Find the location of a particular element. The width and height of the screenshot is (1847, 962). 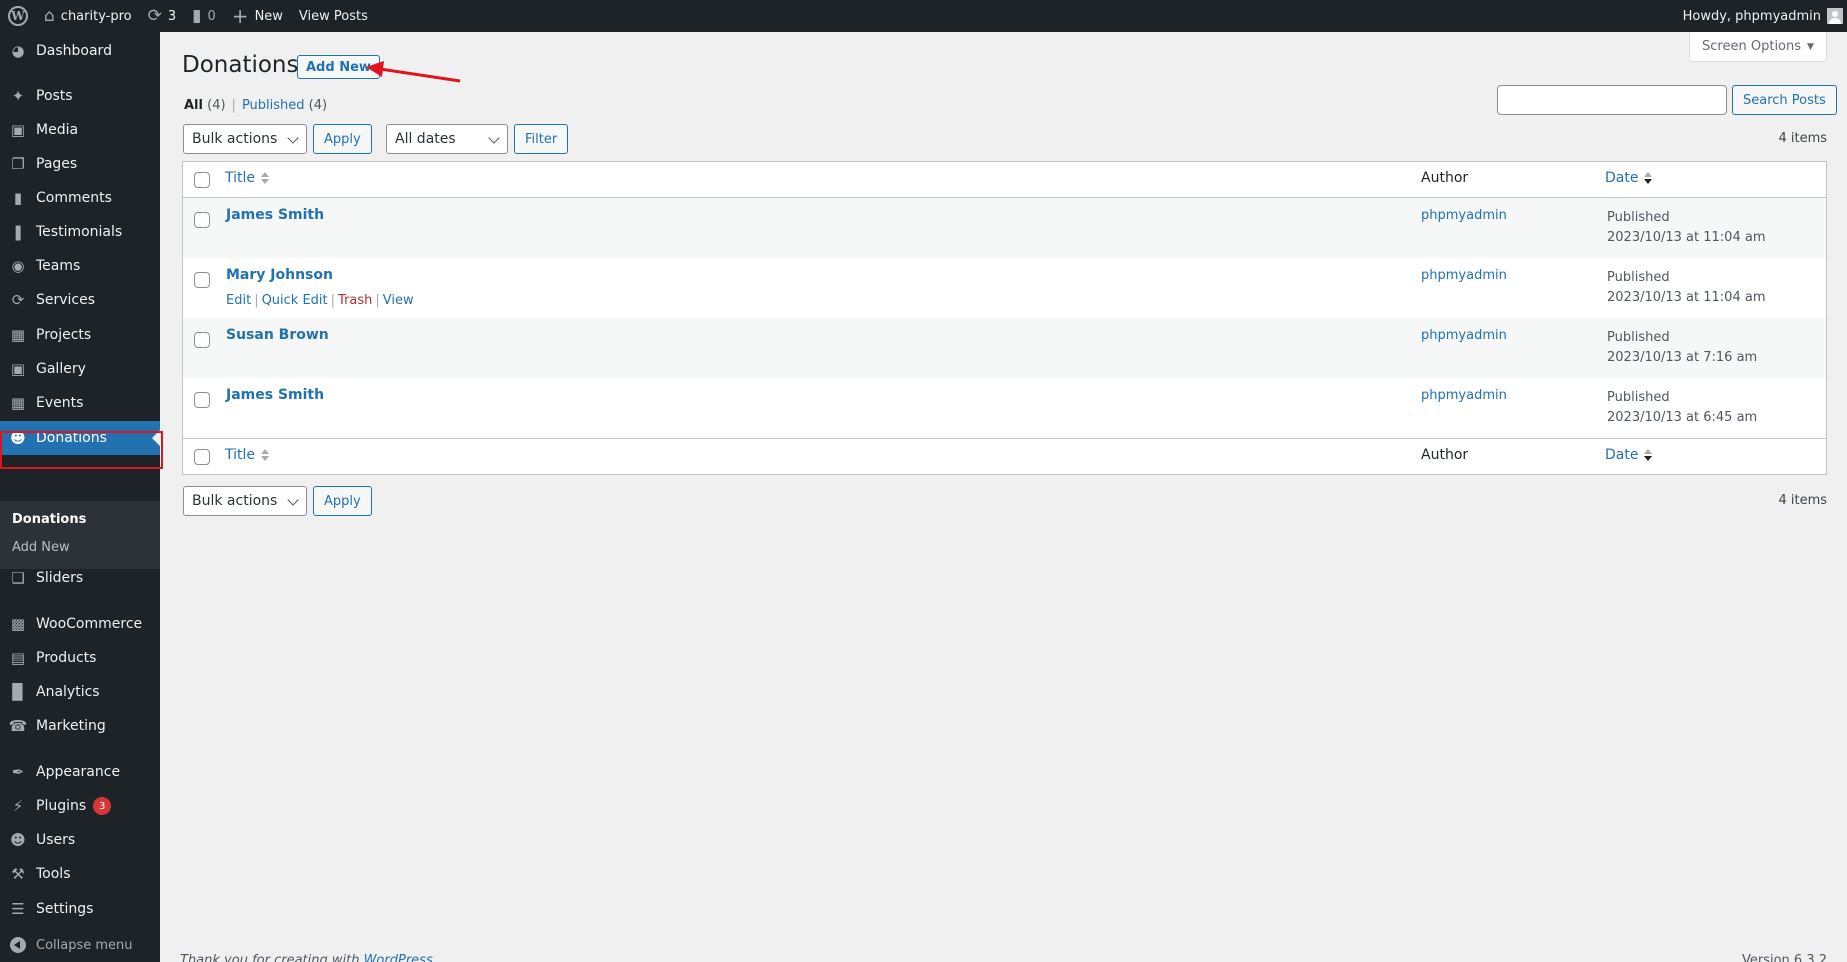

sort-date-link-footer: Date is located at coordinates (1629, 455).